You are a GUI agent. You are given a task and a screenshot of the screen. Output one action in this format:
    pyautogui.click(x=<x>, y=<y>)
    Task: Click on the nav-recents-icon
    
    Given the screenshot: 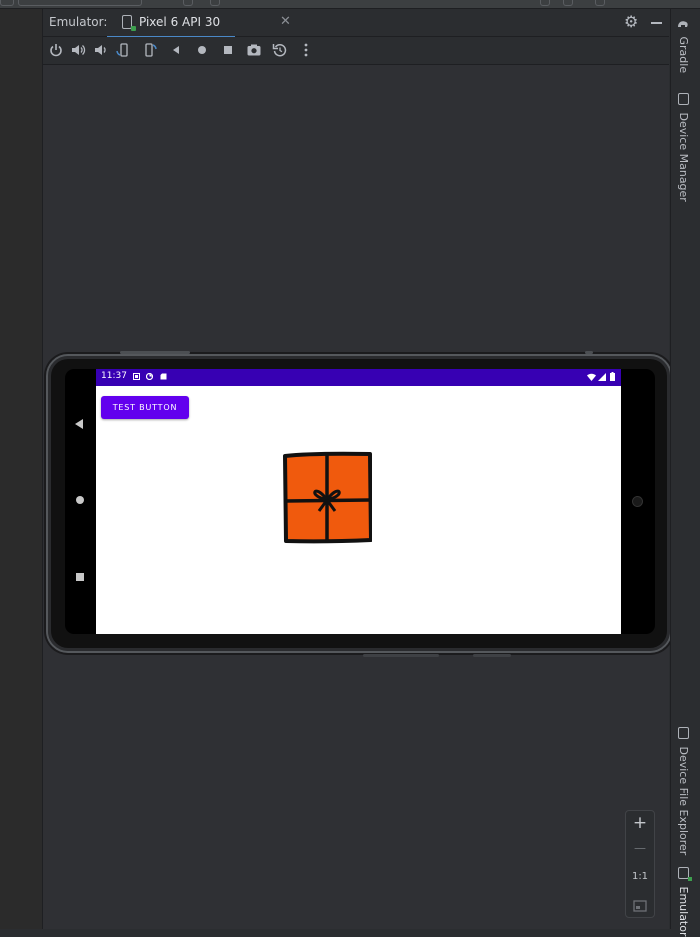 What is the action you would take?
    pyautogui.click(x=80, y=577)
    